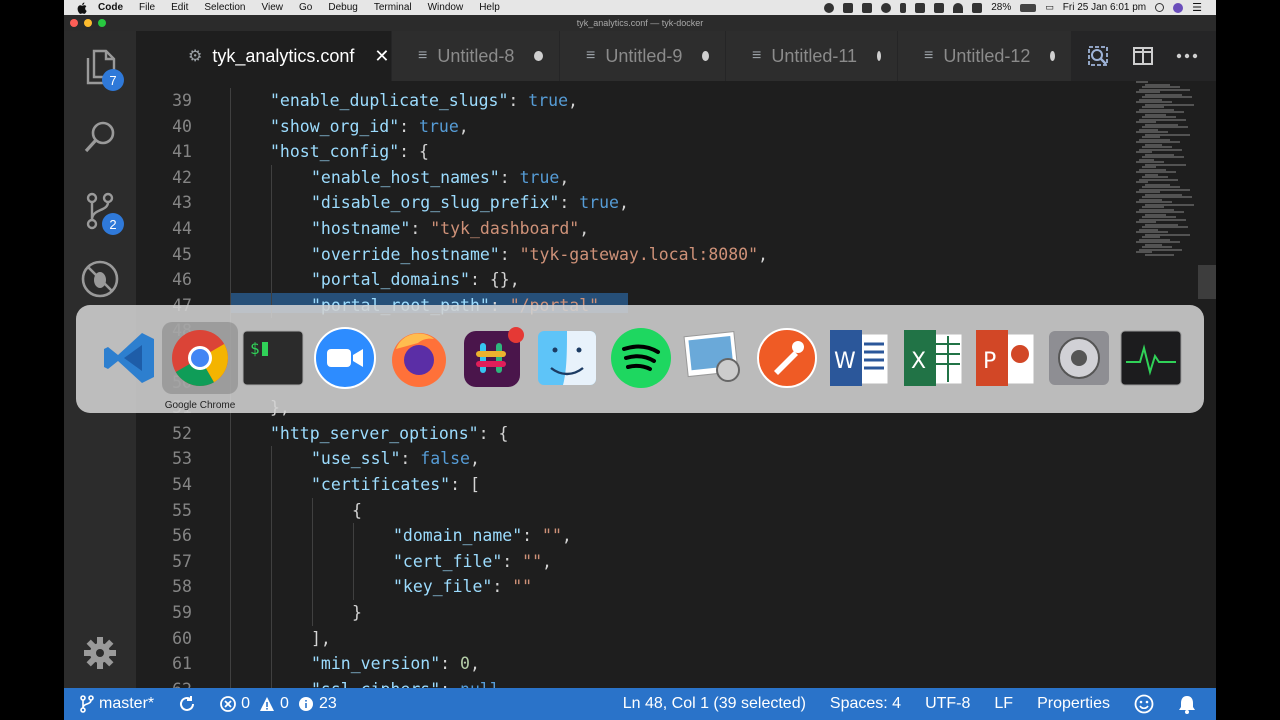 The height and width of the screenshot is (720, 1280). Describe the element at coordinates (643, 56) in the screenshot. I see `tab-untitled-9: ≡ Untitled-9` at that location.